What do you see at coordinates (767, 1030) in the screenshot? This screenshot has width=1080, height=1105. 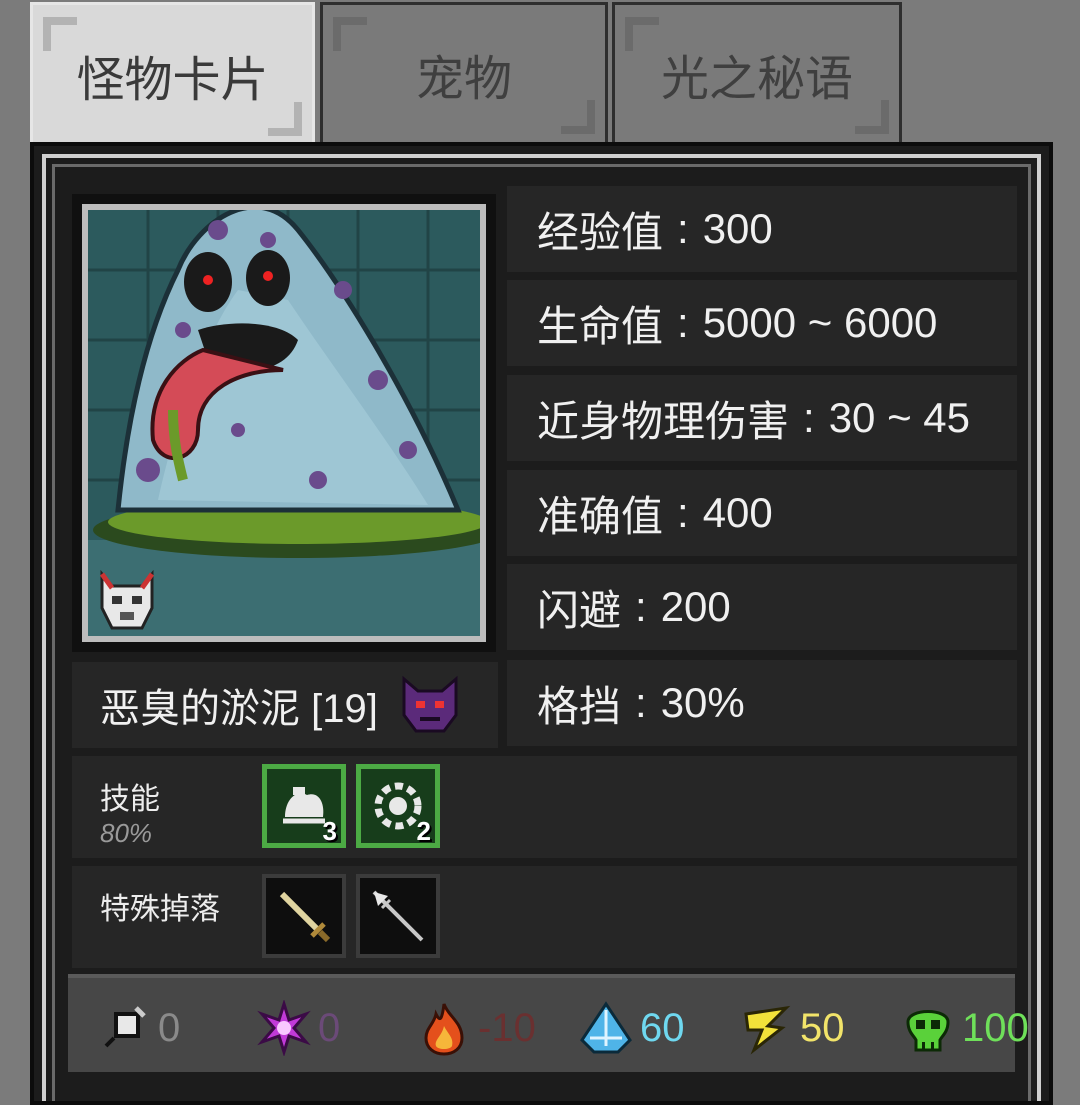 I see `lightning-icon` at bounding box center [767, 1030].